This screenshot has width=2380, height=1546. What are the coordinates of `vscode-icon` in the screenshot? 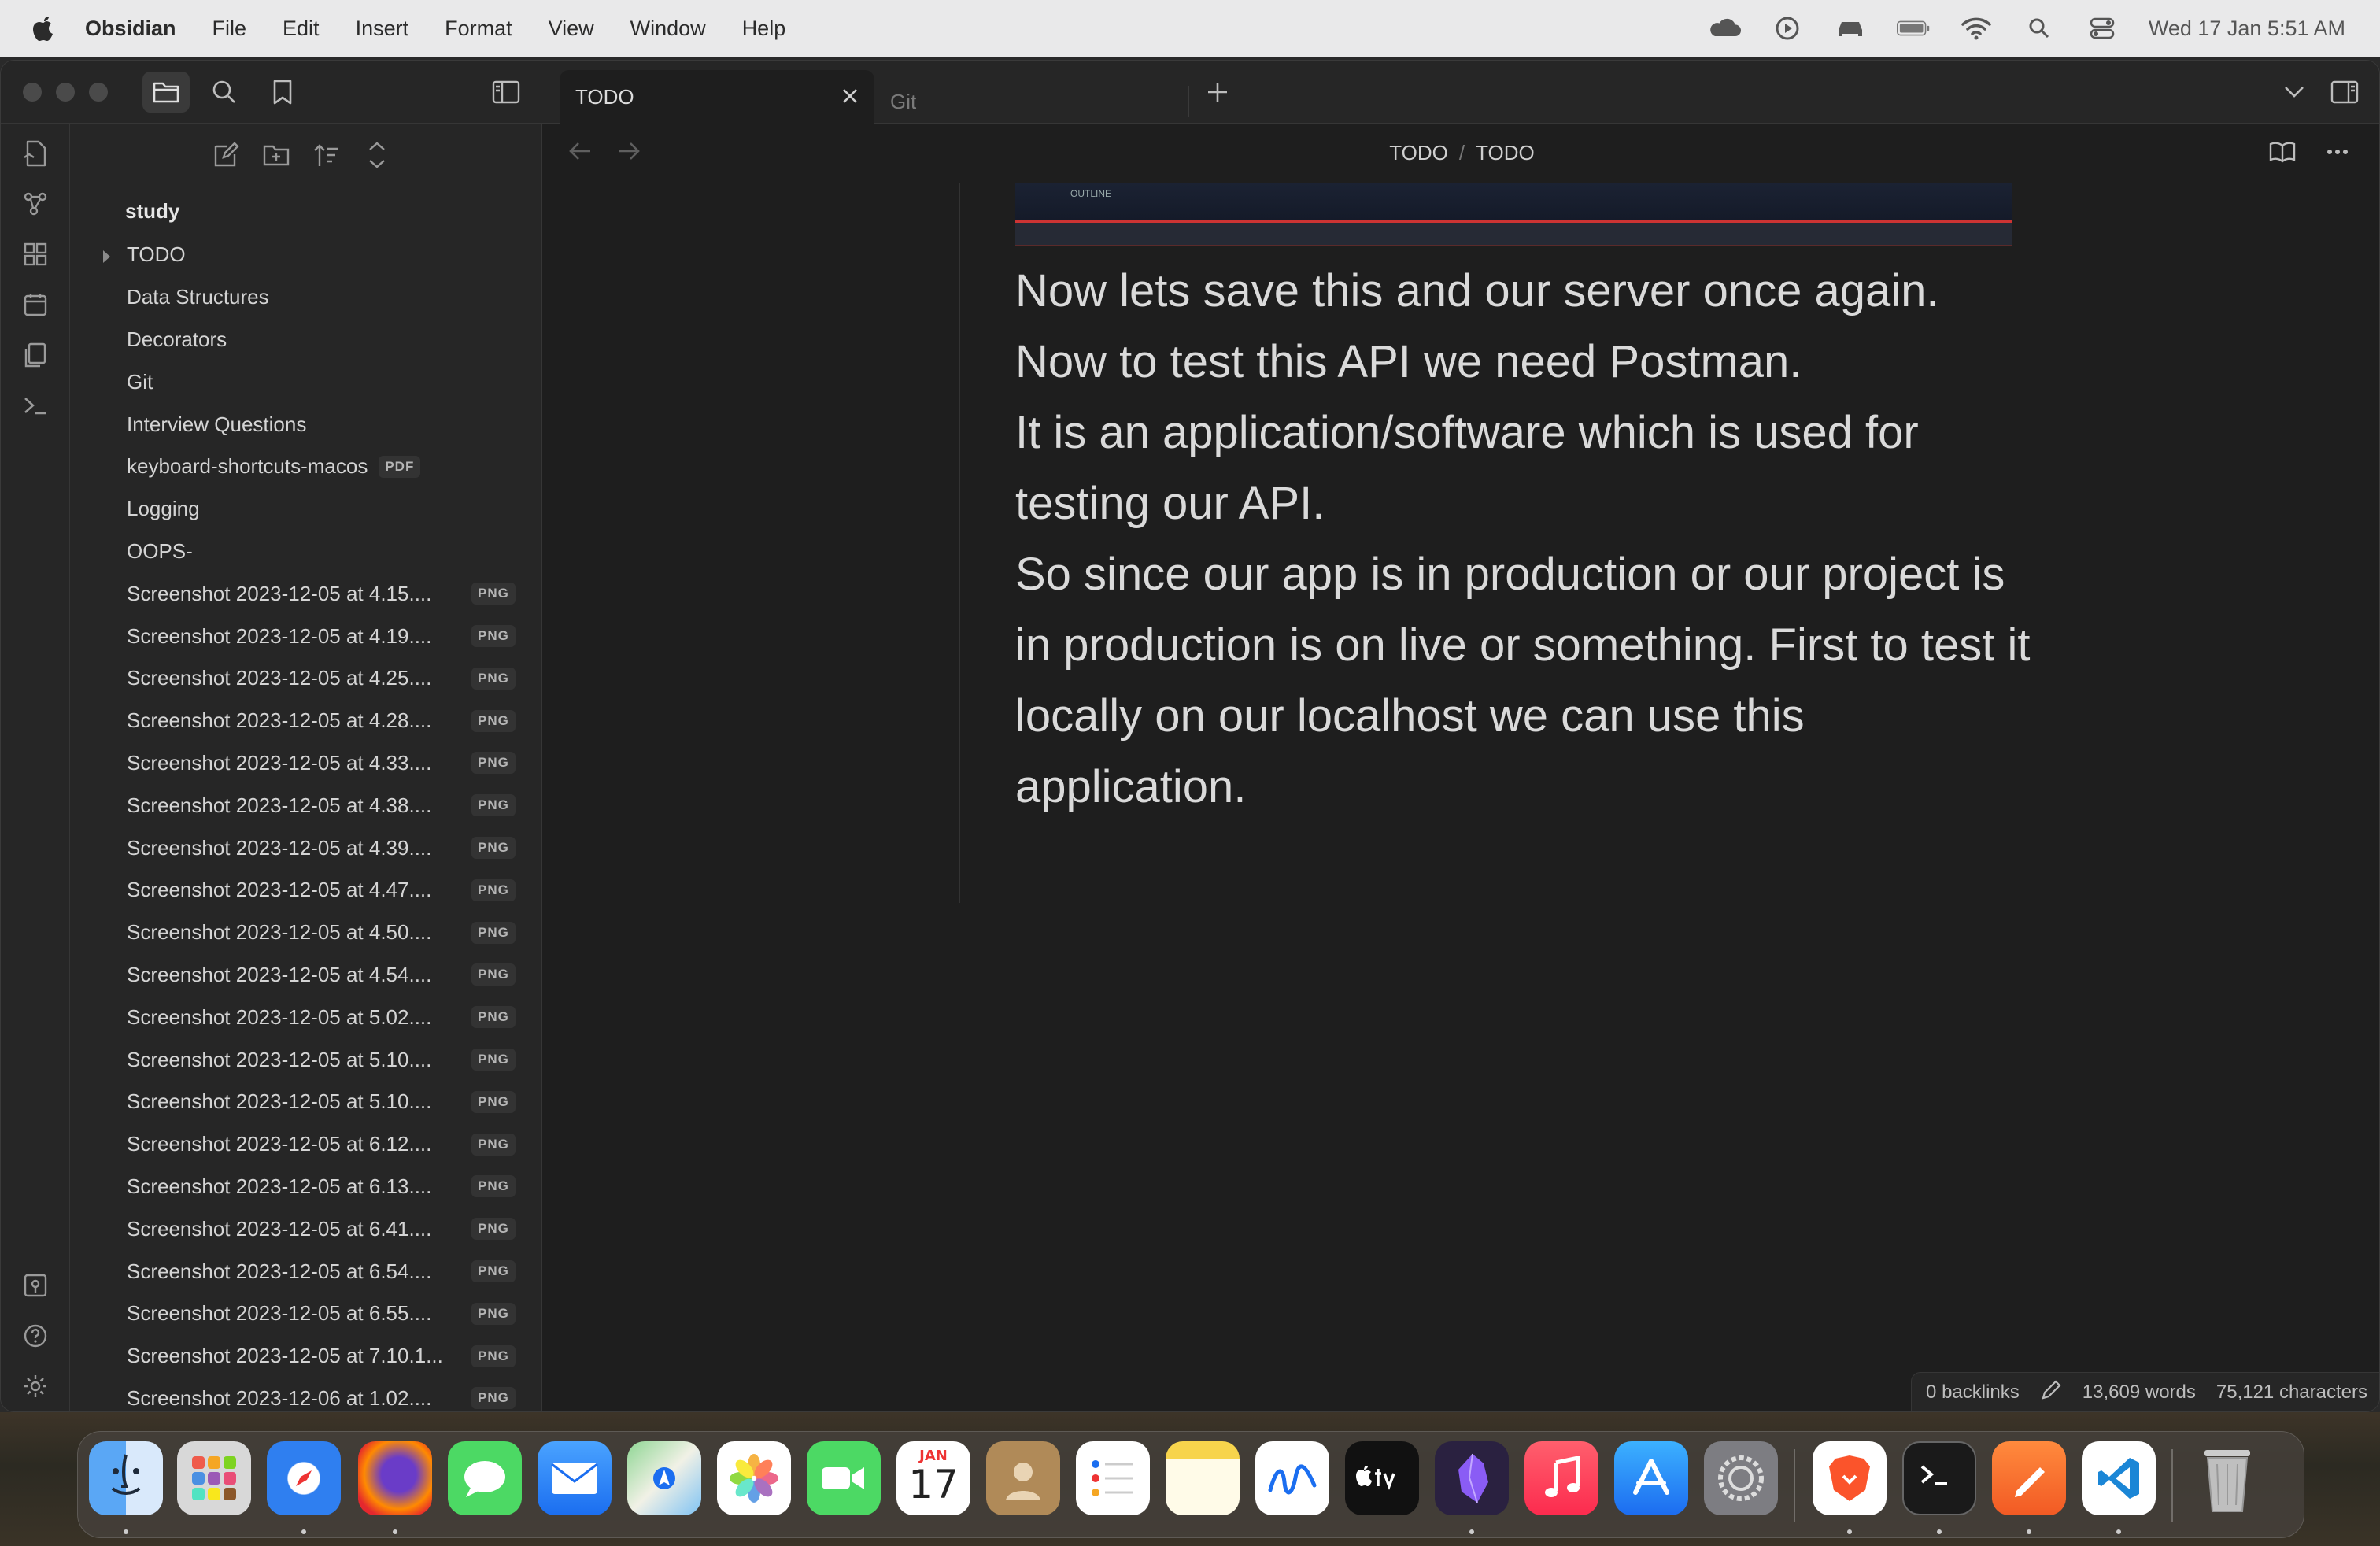 It's located at (2119, 1478).